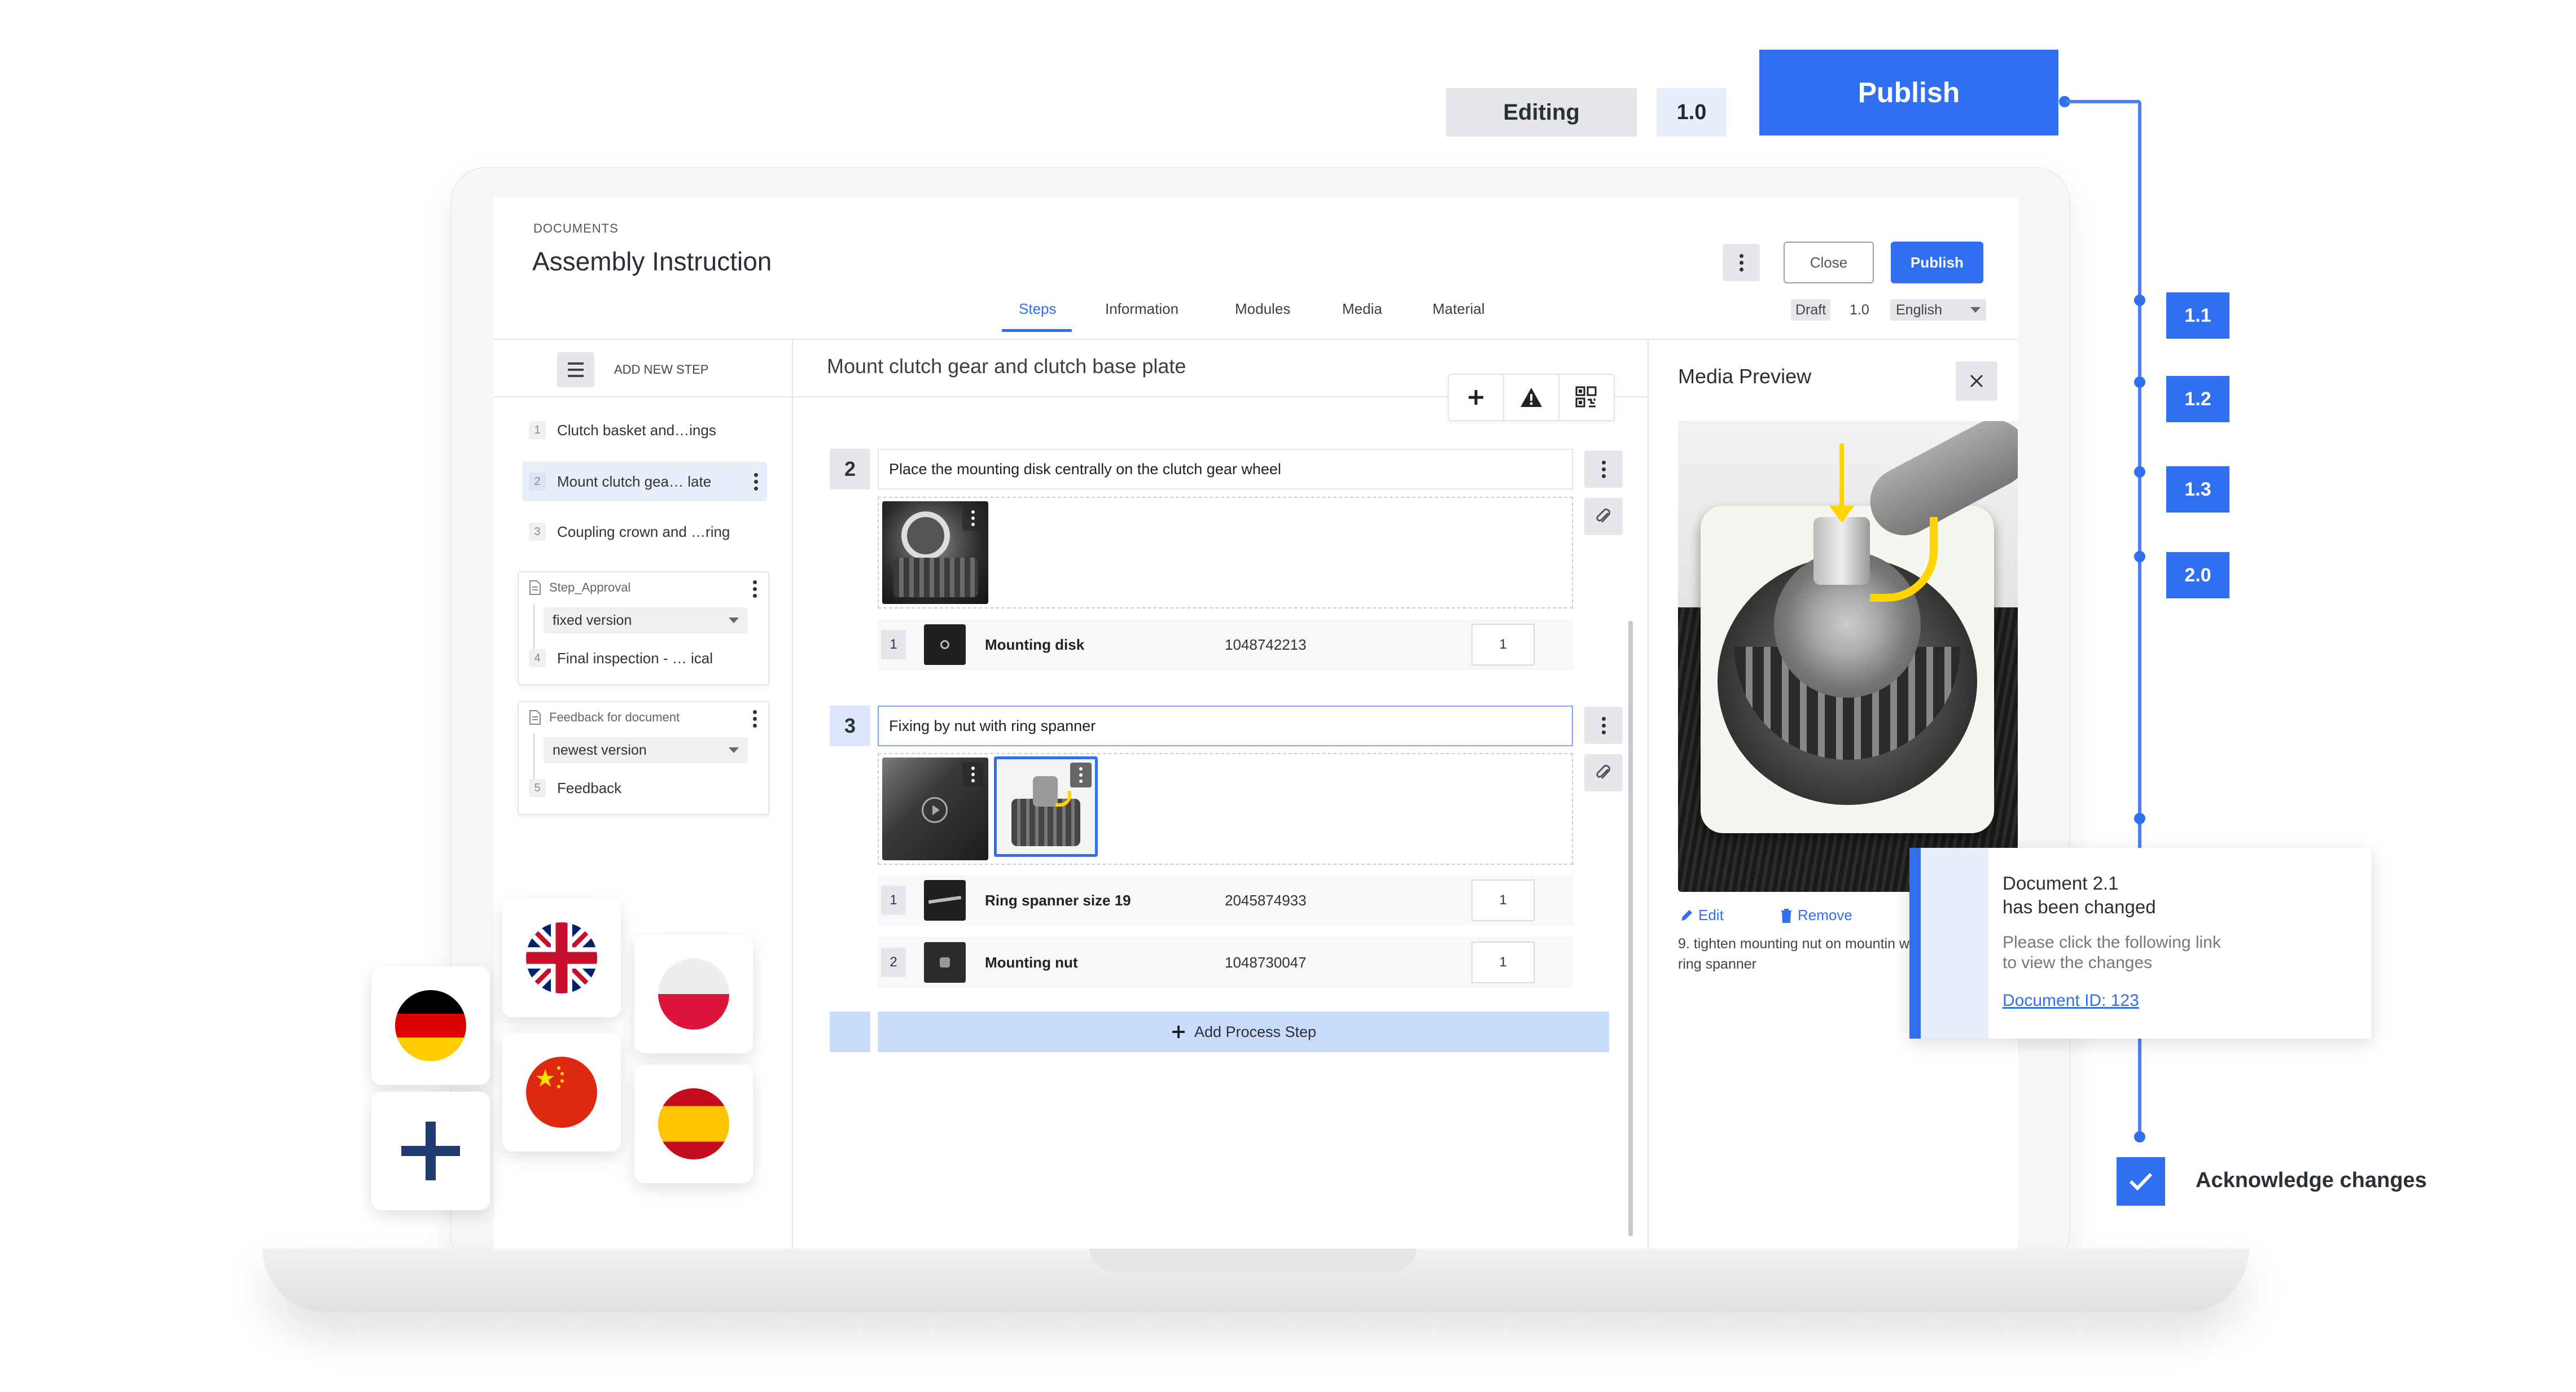 This screenshot has height=1392, width=2576. What do you see at coordinates (2197, 489) in the screenshot?
I see `version-box-1-3: 1.3` at bounding box center [2197, 489].